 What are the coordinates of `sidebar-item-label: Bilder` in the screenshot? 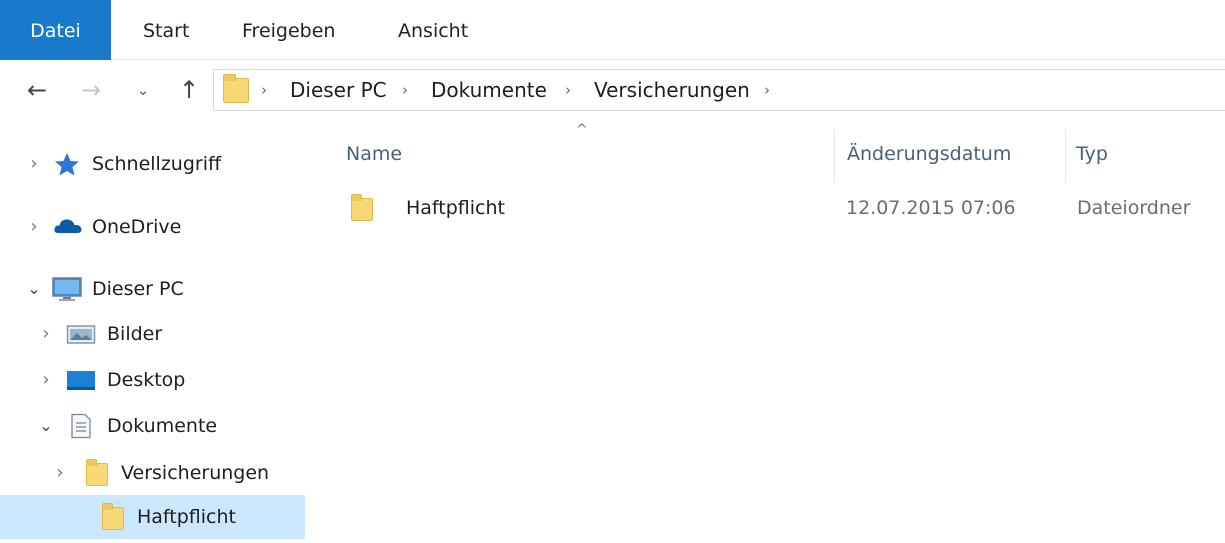 It's located at (135, 334).